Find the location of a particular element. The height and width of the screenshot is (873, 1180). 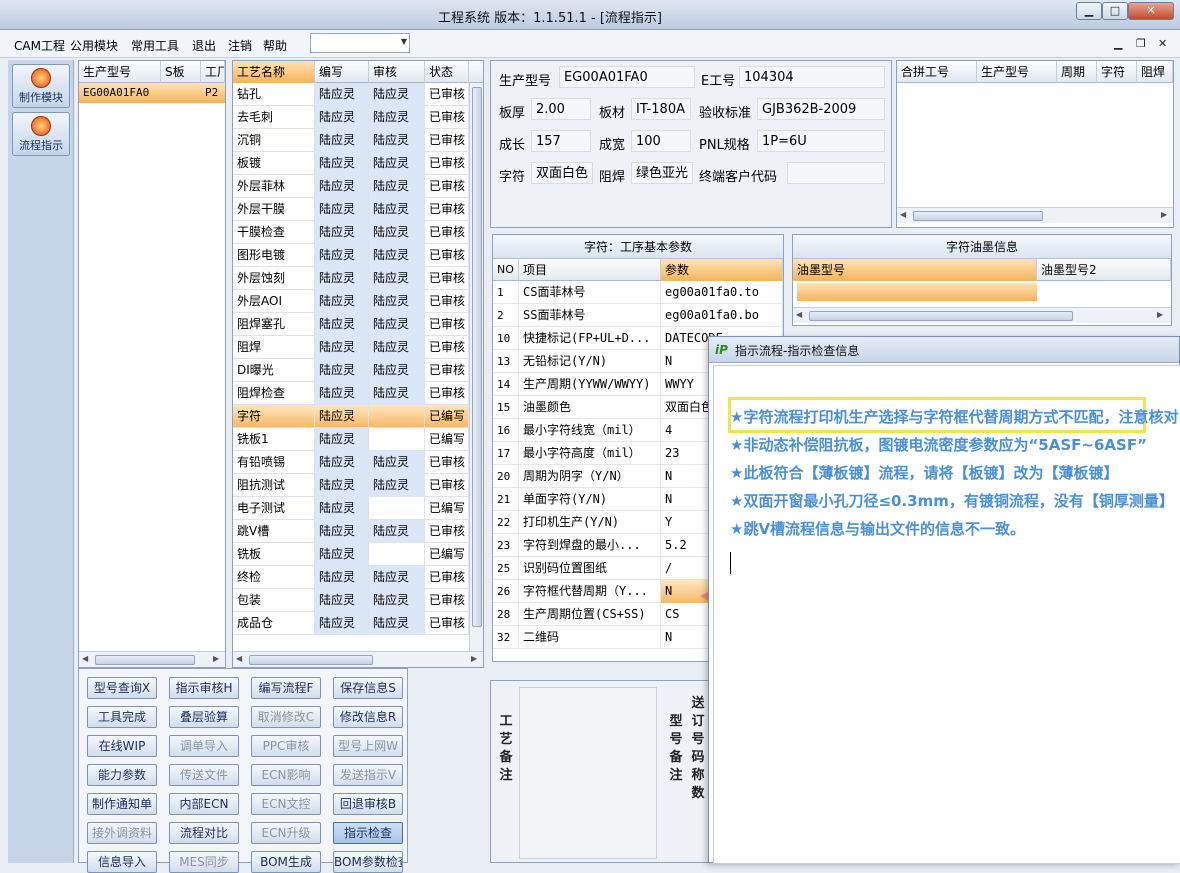

table-row: 阻焊 陆应灵 陆应灵 已审核 is located at coordinates (351, 347).